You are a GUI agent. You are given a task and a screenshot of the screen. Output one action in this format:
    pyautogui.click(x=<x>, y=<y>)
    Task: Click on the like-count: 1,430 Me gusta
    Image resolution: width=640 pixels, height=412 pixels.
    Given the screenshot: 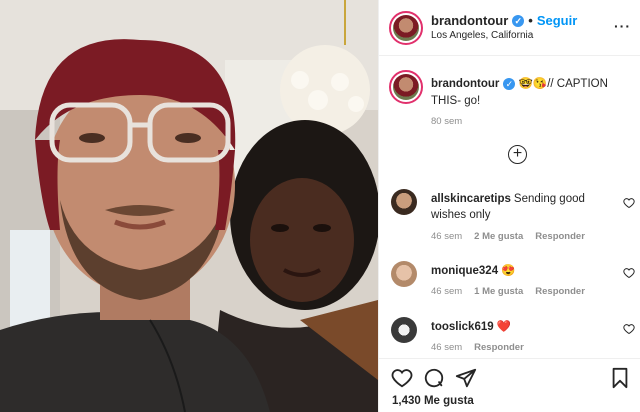 What is the action you would take?
    pyautogui.click(x=433, y=401)
    